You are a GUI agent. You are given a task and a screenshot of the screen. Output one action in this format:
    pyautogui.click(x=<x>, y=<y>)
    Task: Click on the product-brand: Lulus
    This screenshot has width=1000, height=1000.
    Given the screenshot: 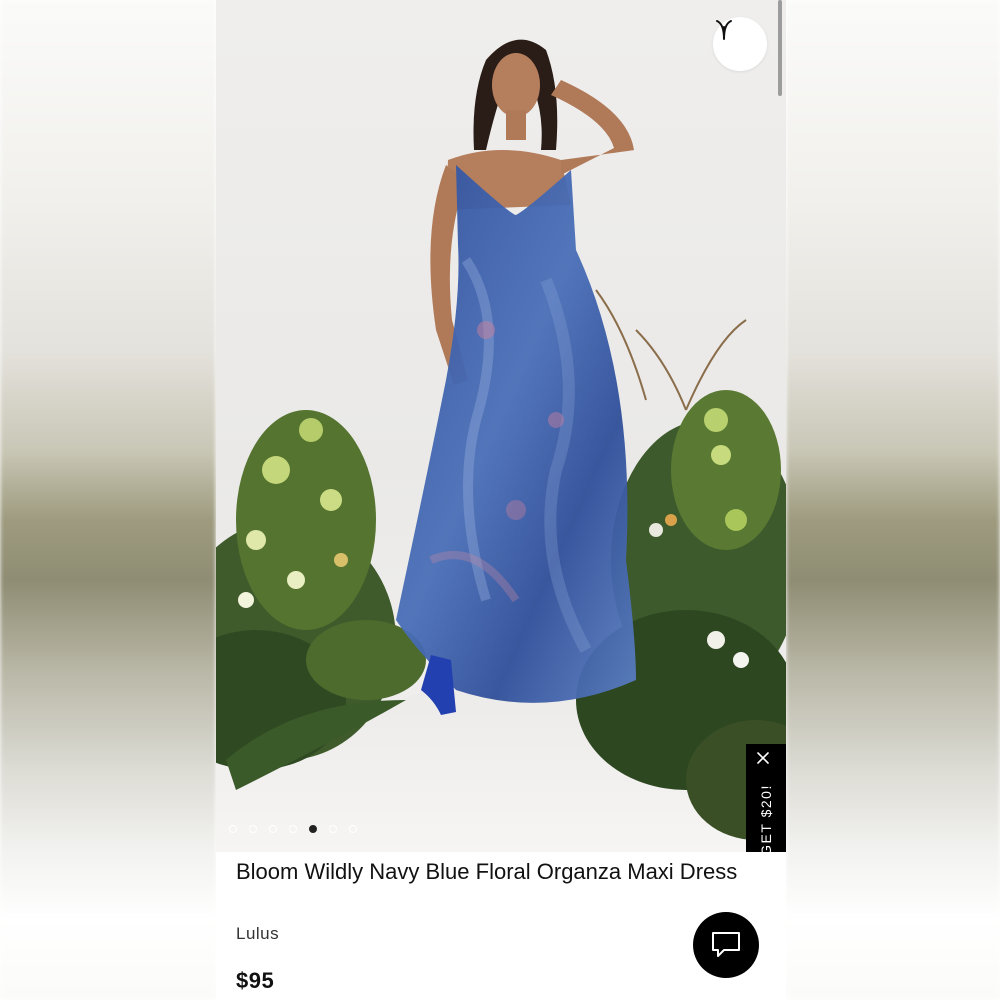 What is the action you would take?
    pyautogui.click(x=257, y=934)
    